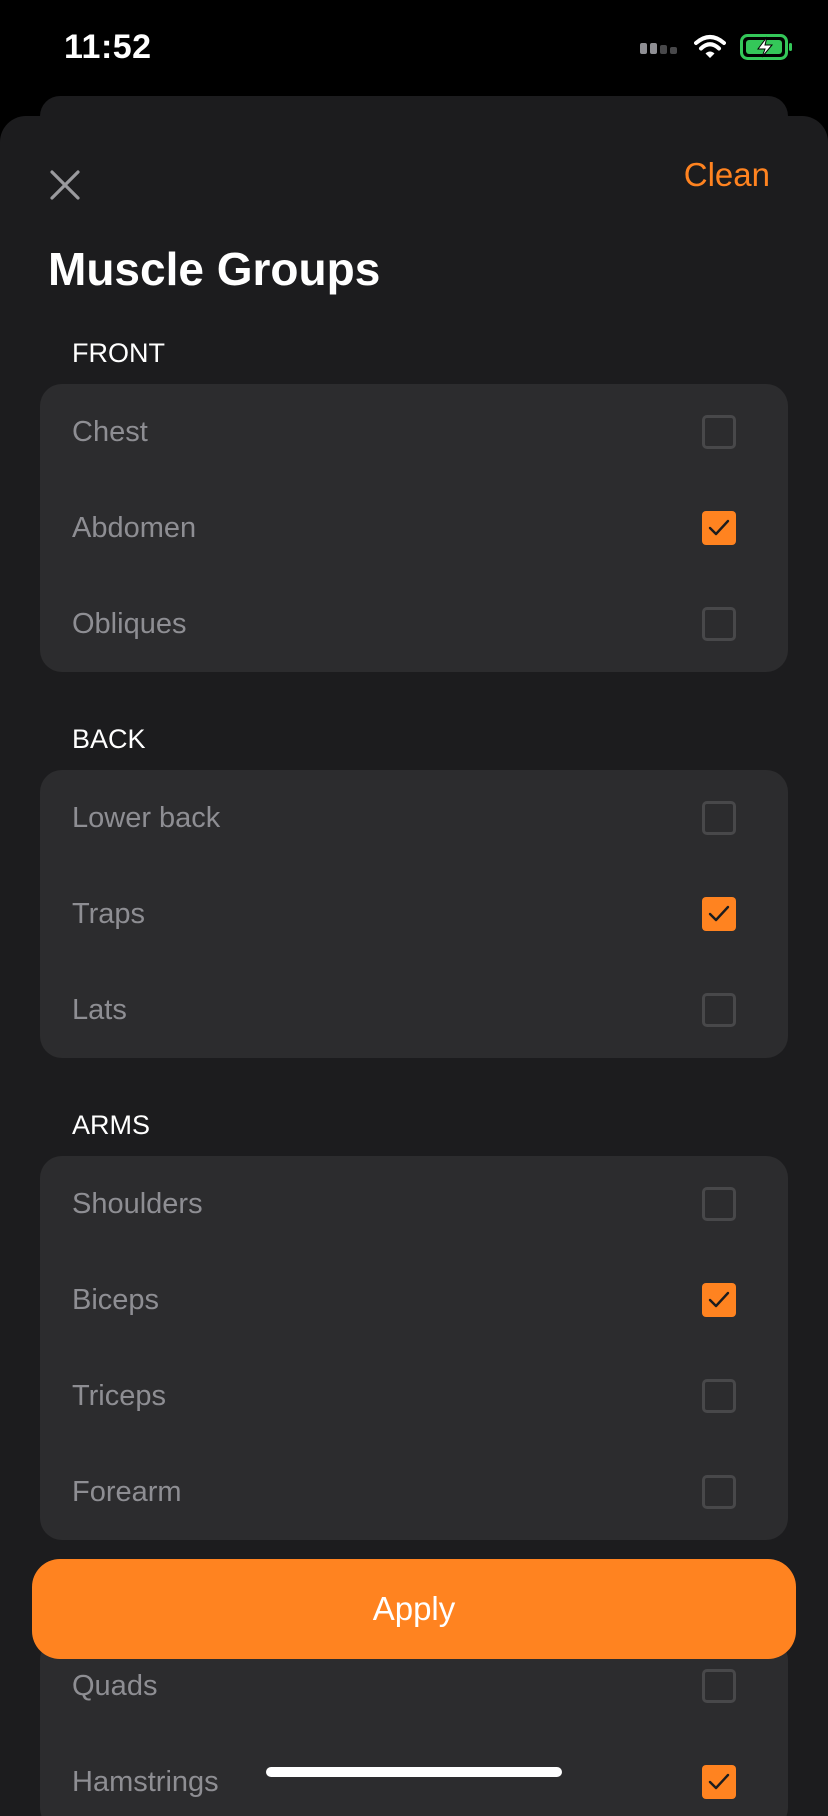  I want to click on status-time: 11:52, so click(108, 47).